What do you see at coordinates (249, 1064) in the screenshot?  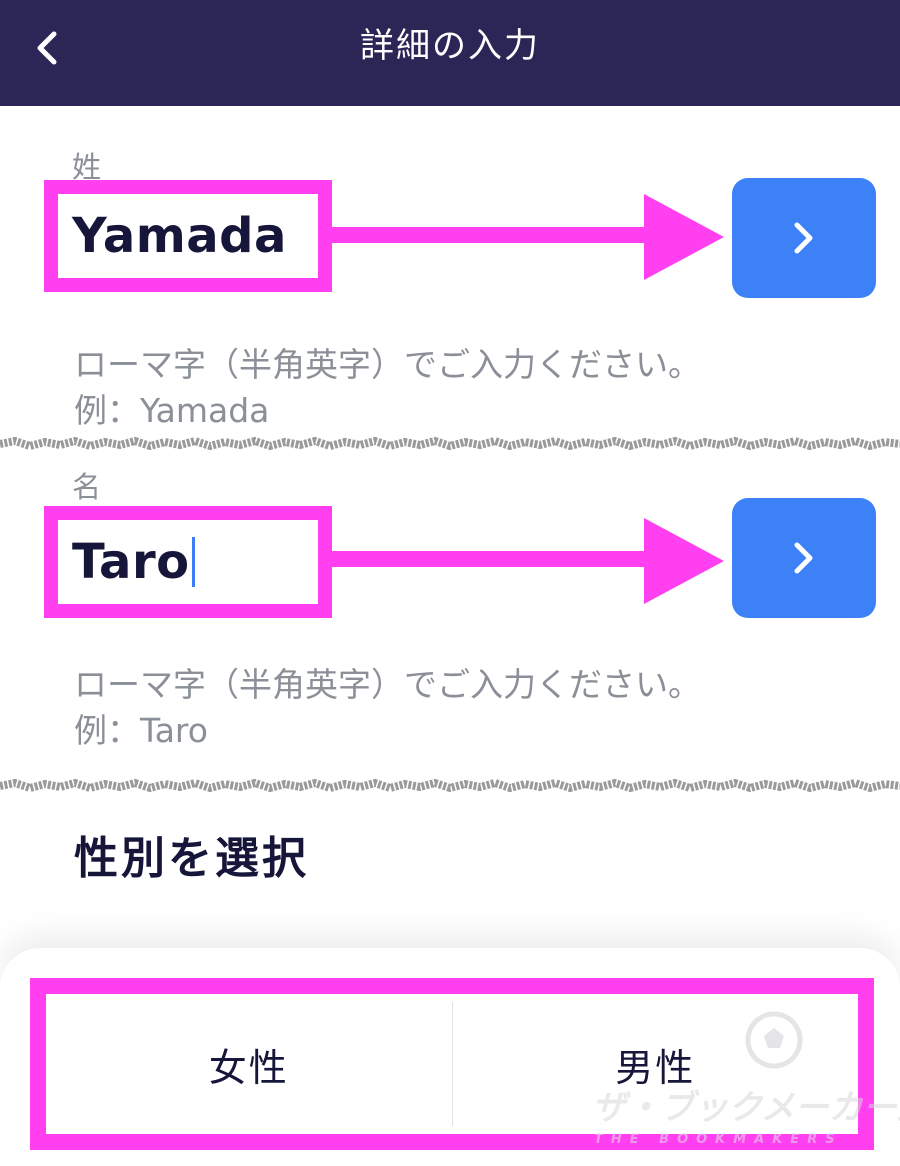 I see `gender-option-female: 女性` at bounding box center [249, 1064].